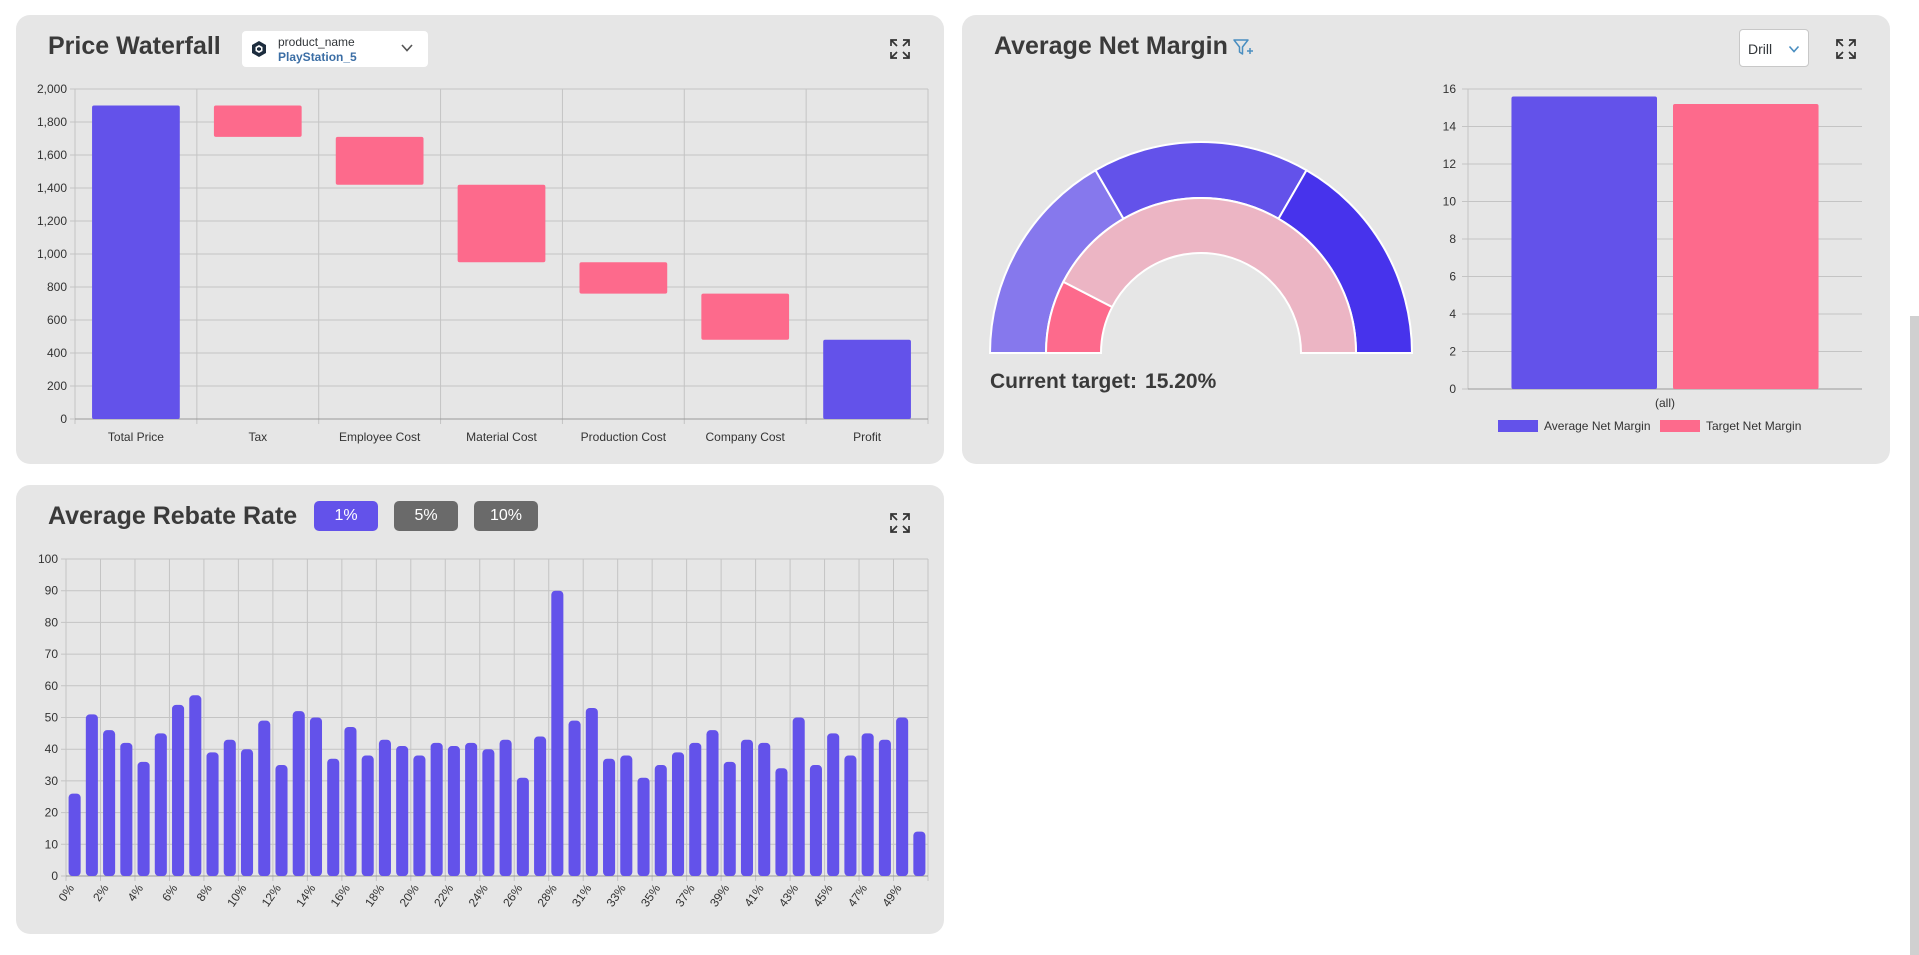 The width and height of the screenshot is (1919, 955). I want to click on x-tick-label: 0%, so click(67, 892).